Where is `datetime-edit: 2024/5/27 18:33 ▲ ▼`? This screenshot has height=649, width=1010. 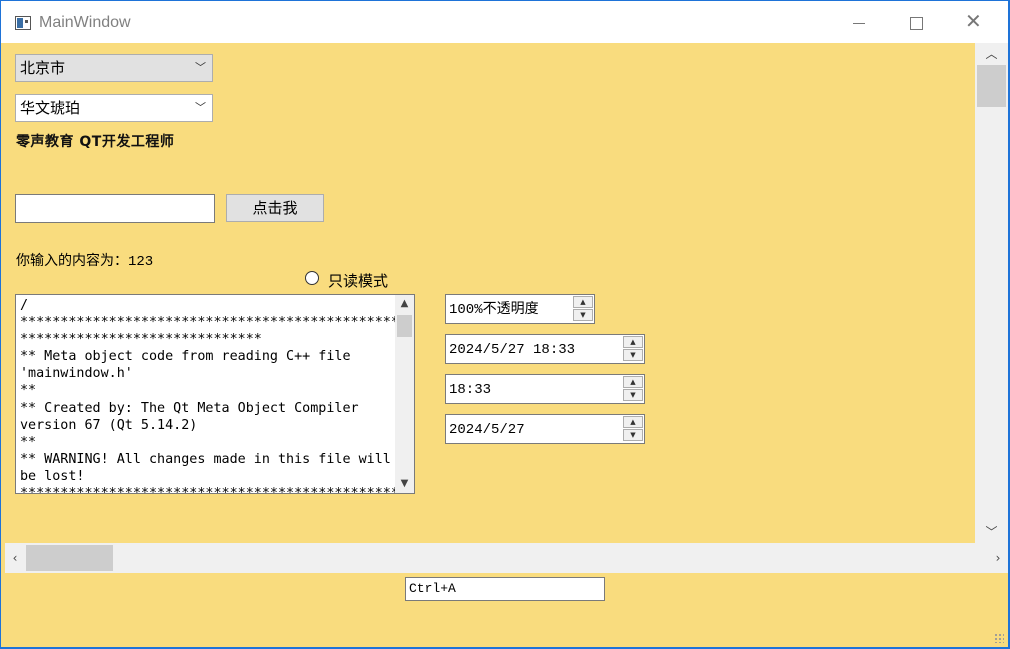
datetime-edit: 2024/5/27 18:33 ▲ ▼ is located at coordinates (545, 349).